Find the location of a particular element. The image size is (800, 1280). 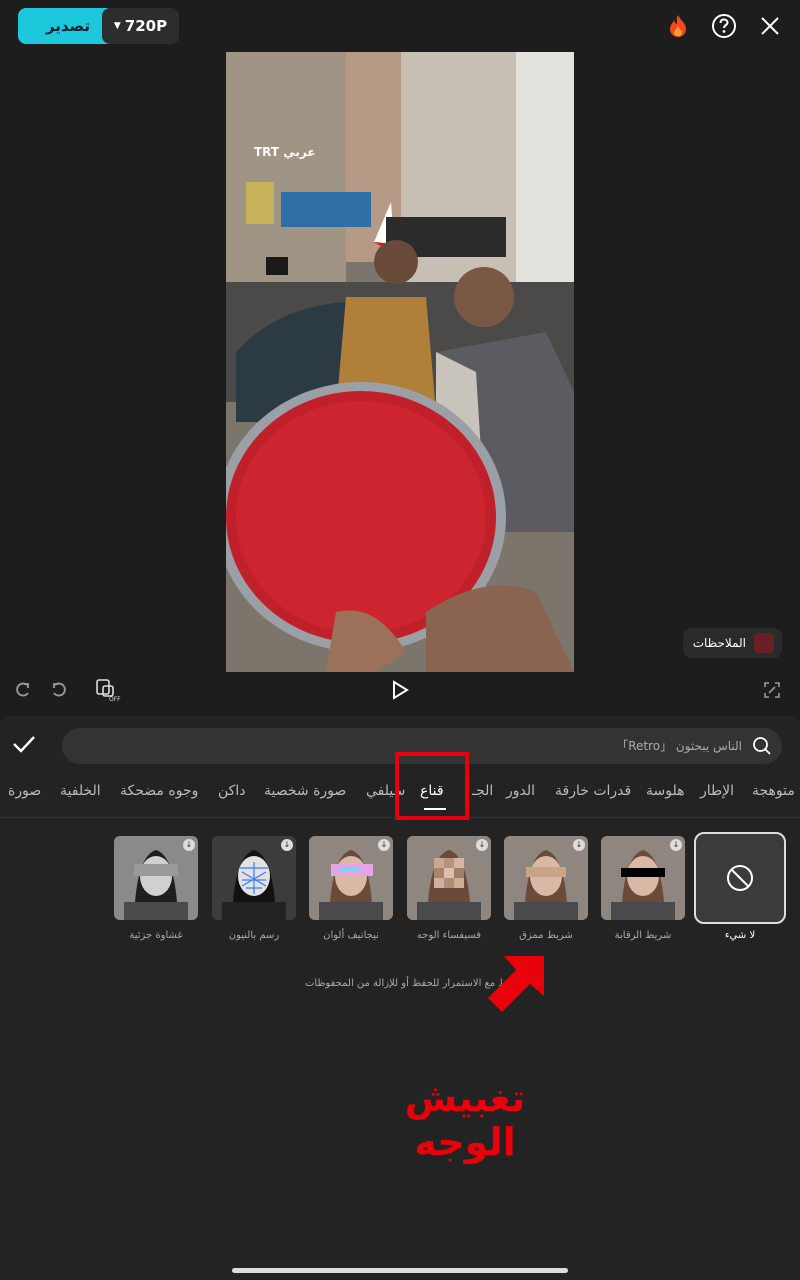

divider is located at coordinates (400, 817).